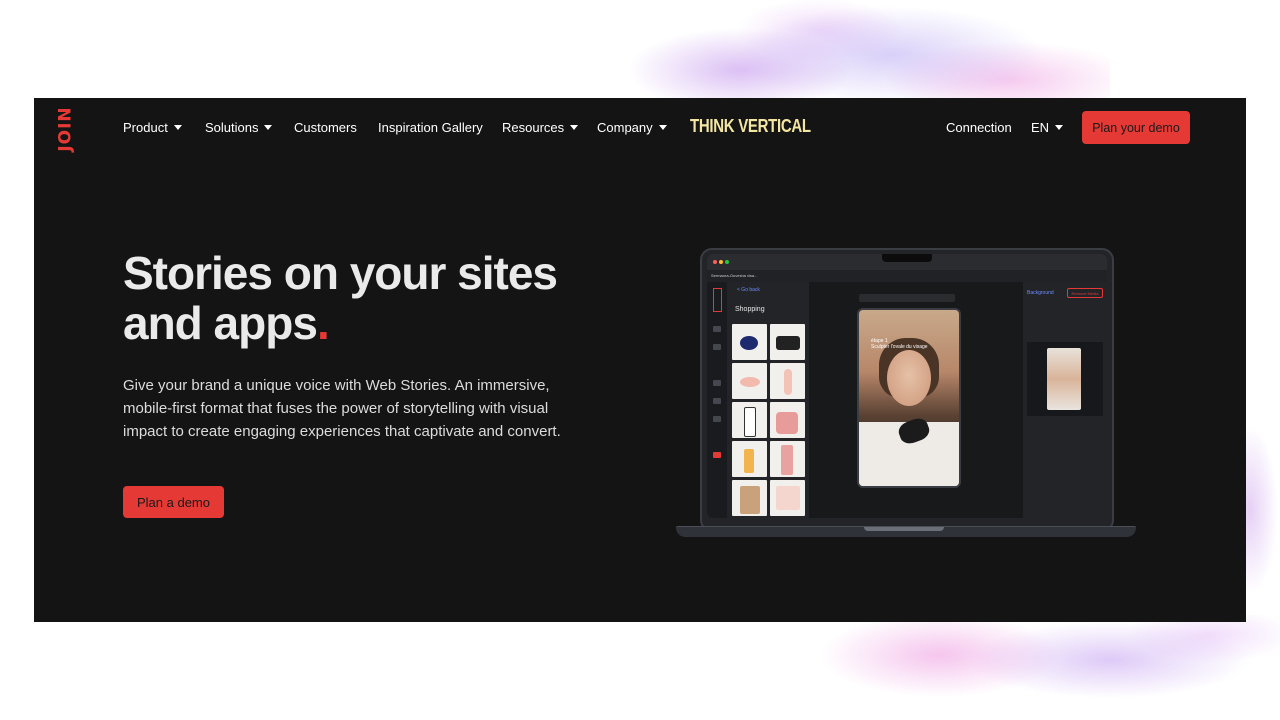 Image resolution: width=1280 pixels, height=720 pixels. I want to click on grid-tool-icon, so click(717, 419).